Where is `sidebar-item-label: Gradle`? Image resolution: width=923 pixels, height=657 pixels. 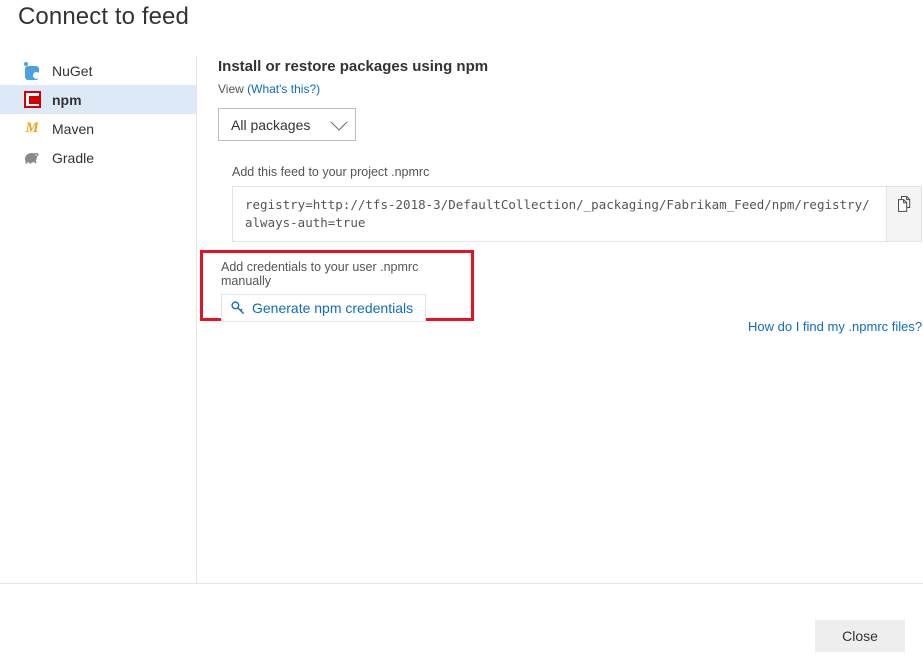
sidebar-item-label: Gradle is located at coordinates (73, 157).